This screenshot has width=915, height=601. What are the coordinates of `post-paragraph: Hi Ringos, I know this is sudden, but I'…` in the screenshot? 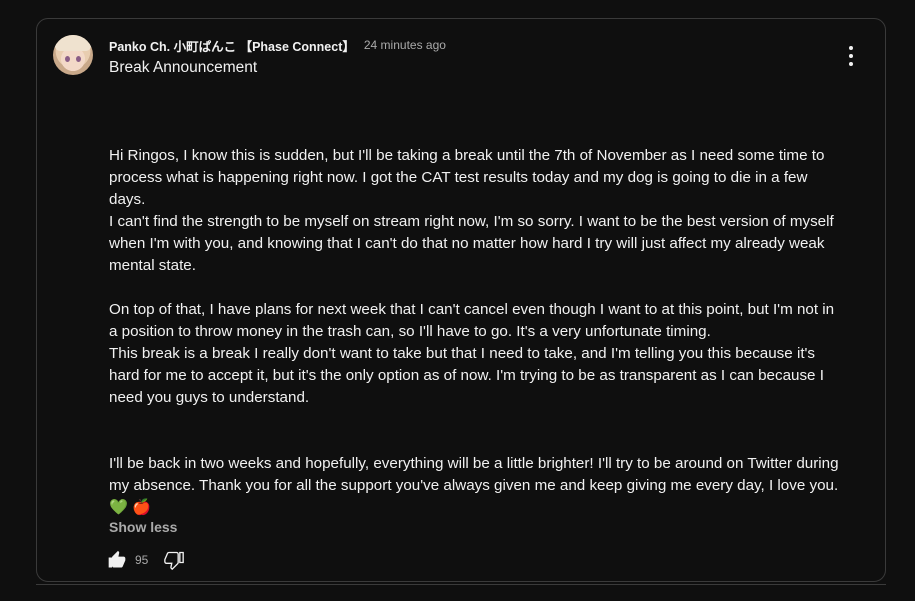 It's located at (467, 177).